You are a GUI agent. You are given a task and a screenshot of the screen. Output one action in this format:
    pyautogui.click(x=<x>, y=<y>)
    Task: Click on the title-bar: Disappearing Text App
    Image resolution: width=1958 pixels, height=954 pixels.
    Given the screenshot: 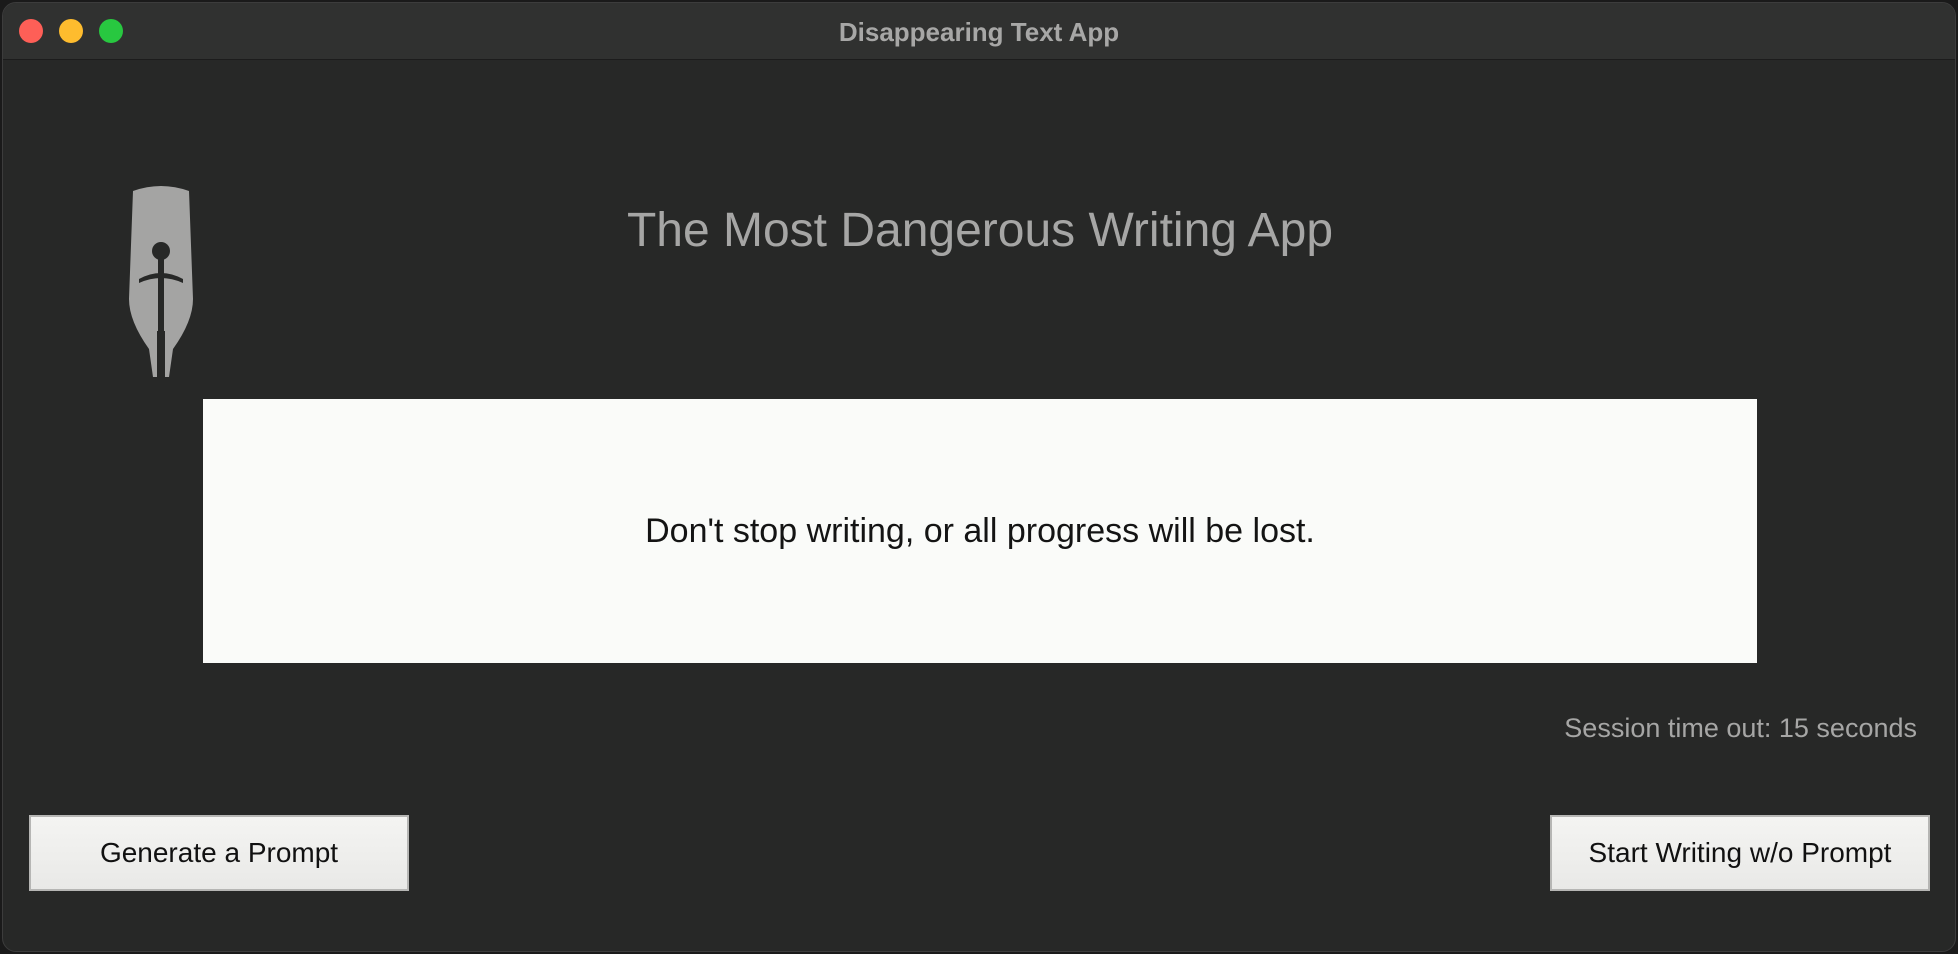 What is the action you would take?
    pyautogui.click(x=979, y=31)
    